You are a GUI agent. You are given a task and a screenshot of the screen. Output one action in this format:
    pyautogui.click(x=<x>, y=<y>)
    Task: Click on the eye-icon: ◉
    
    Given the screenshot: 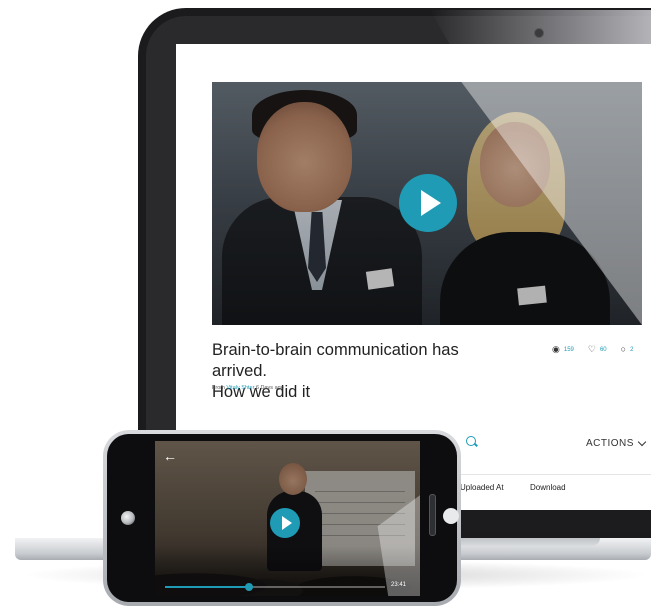 What is the action you would take?
    pyautogui.click(x=556, y=349)
    